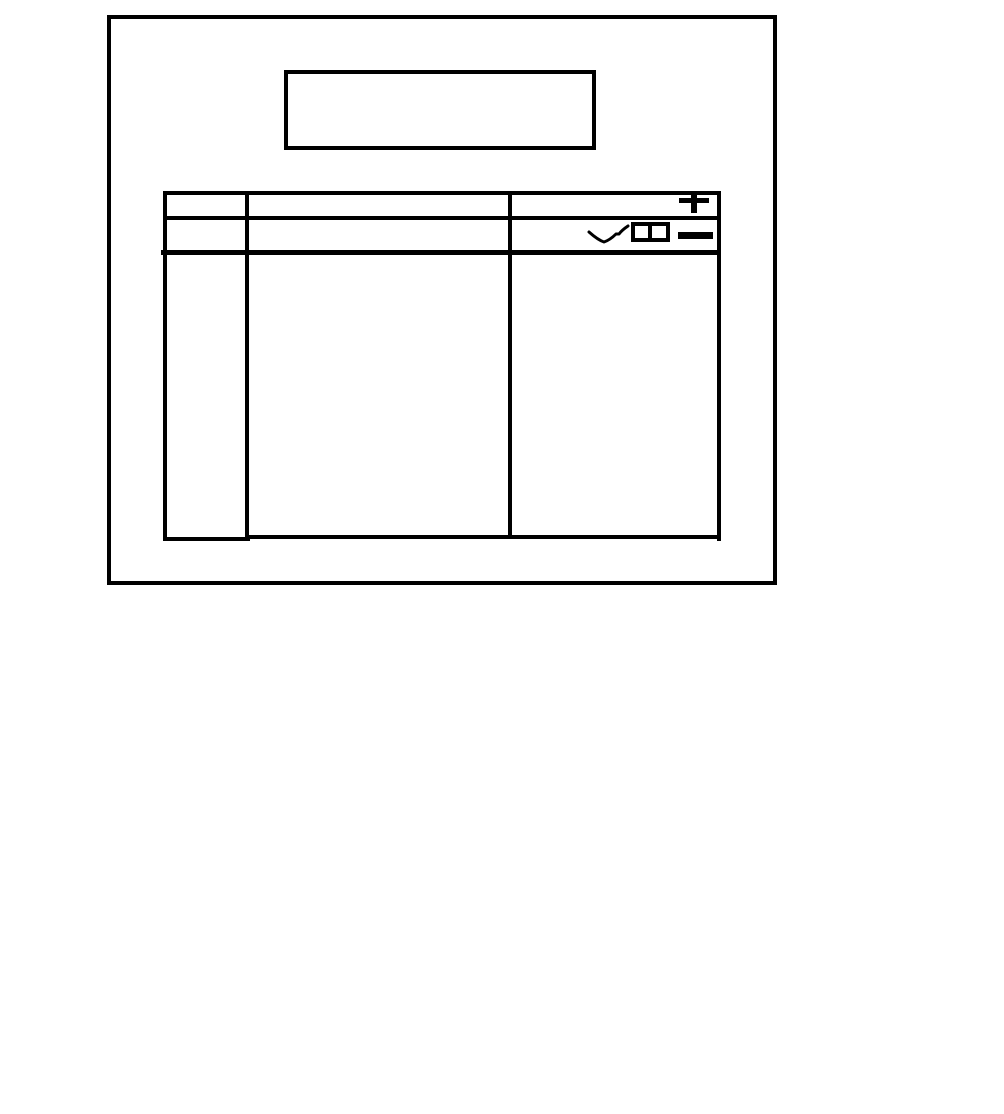  What do you see at coordinates (481, 537) in the screenshot?
I see `table-bottom-edge` at bounding box center [481, 537].